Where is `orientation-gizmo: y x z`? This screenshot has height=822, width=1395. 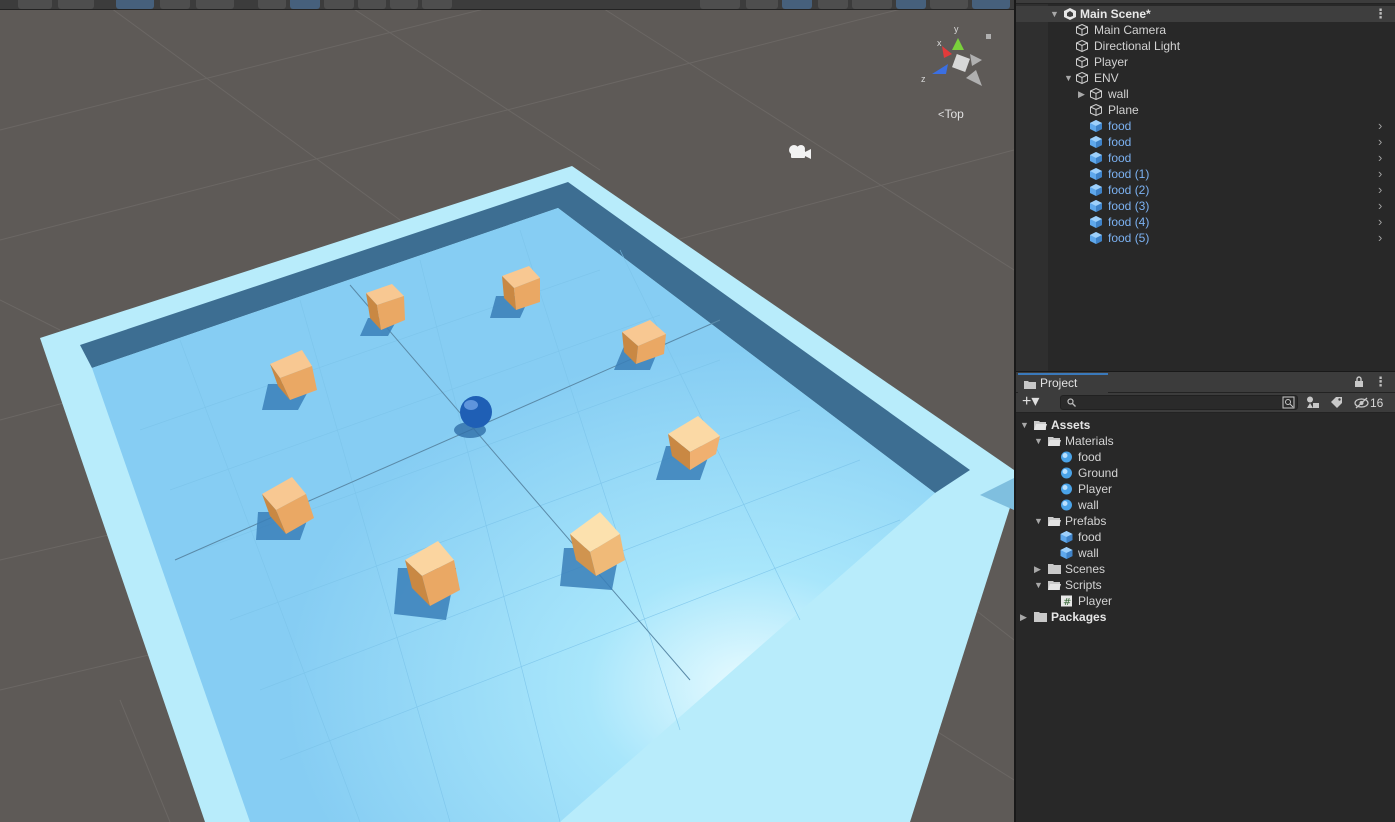
orientation-gizmo: y x z is located at coordinates (956, 64).